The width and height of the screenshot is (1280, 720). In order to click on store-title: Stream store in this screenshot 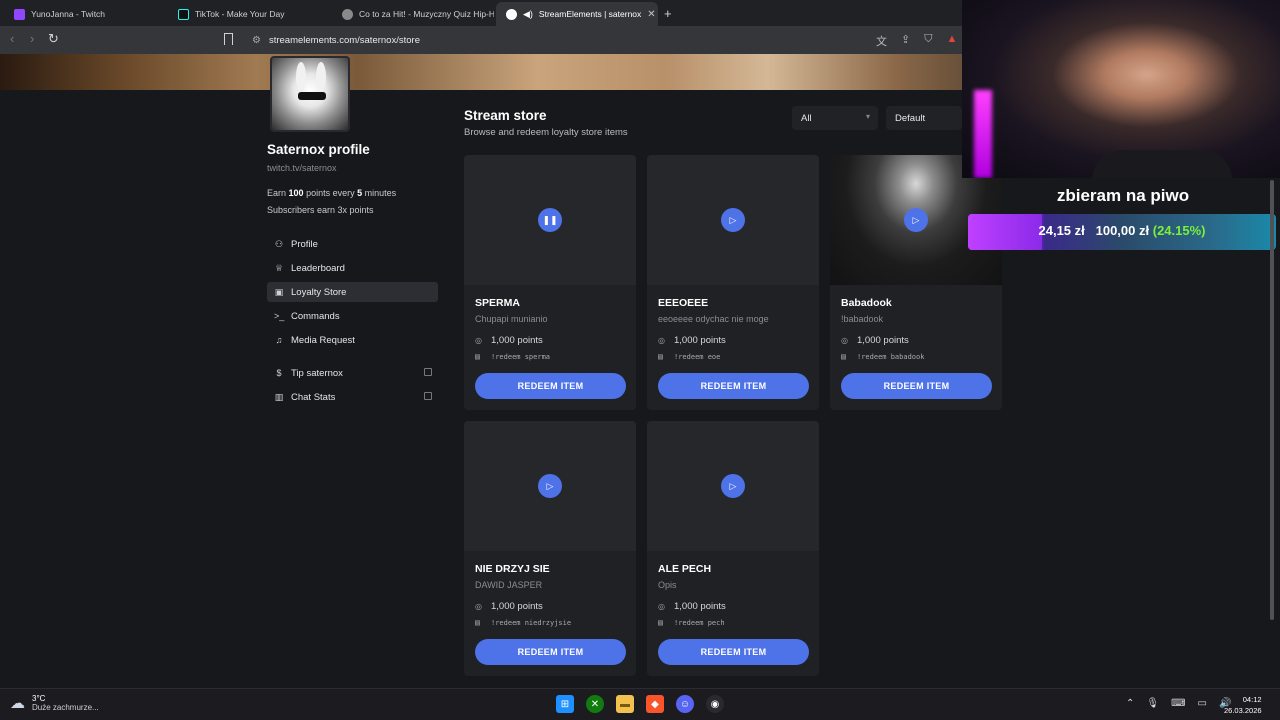, I will do `click(505, 115)`.